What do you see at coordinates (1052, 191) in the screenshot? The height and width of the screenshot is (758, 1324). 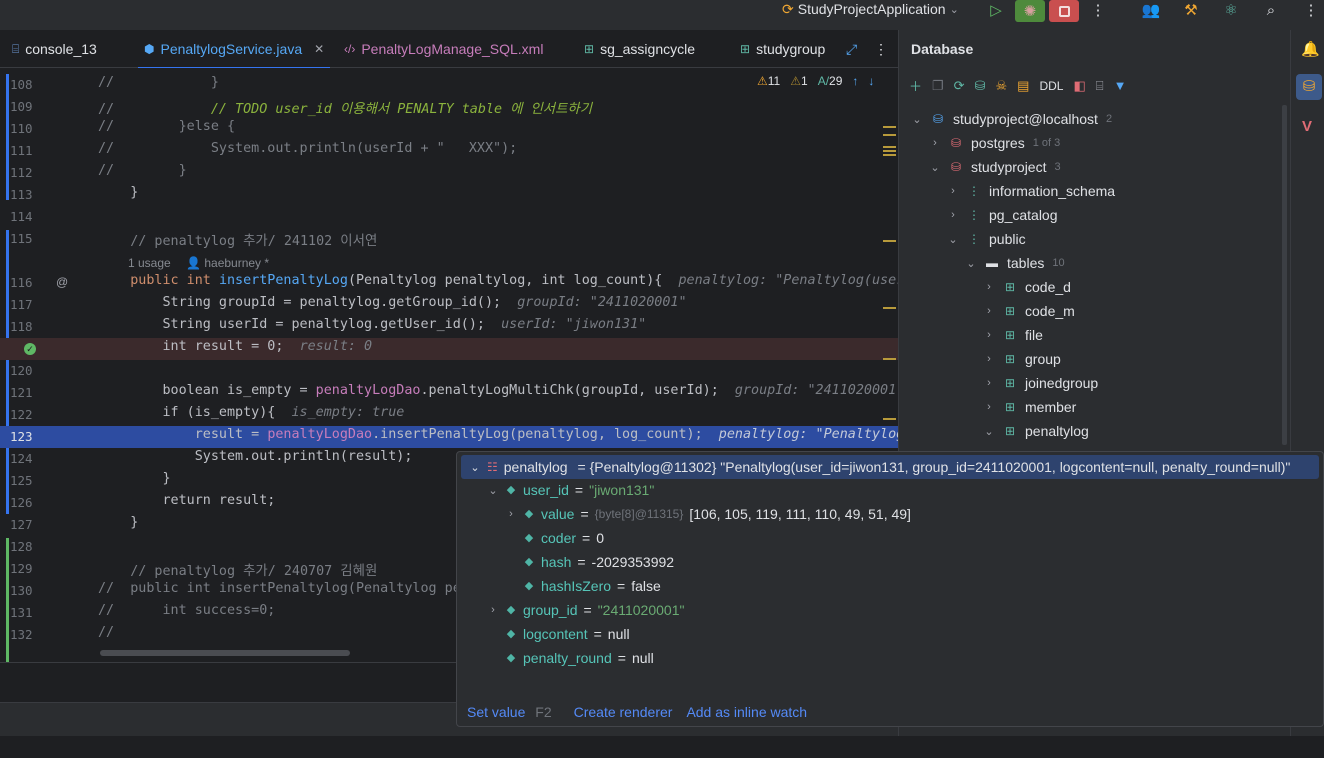 I see `node-label: information_schema` at bounding box center [1052, 191].